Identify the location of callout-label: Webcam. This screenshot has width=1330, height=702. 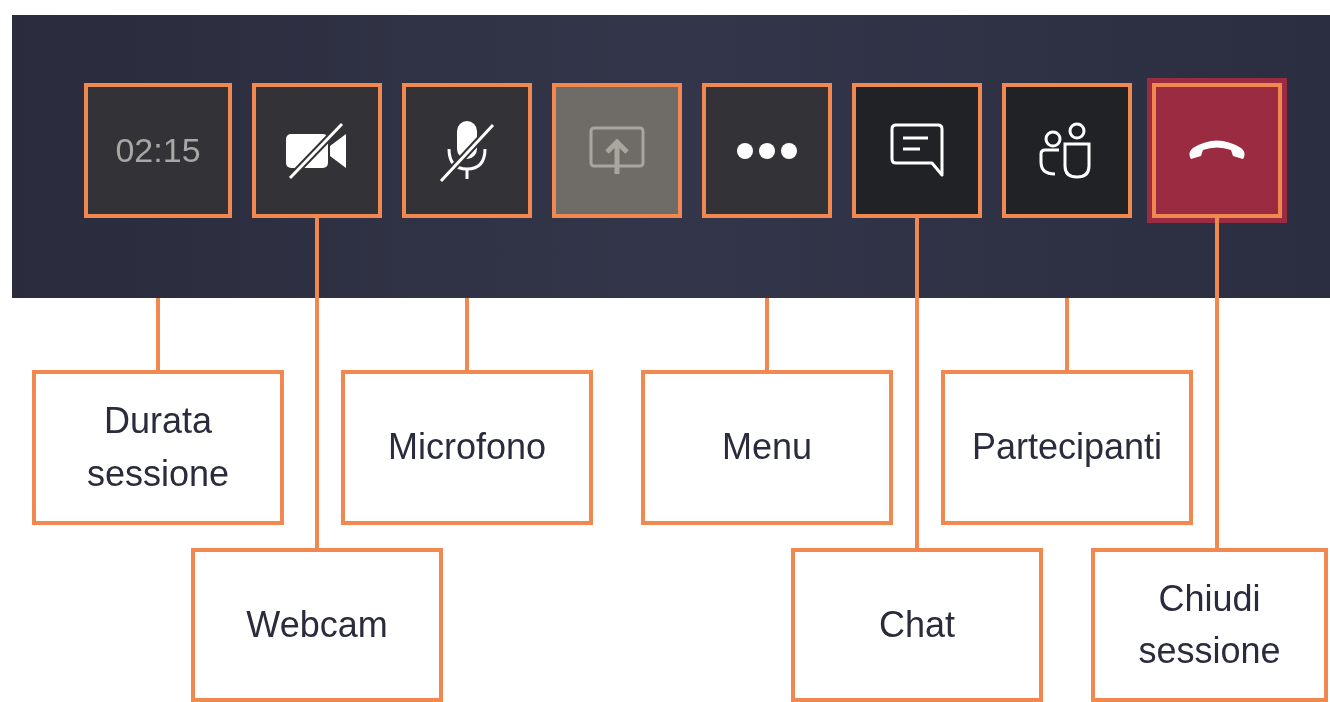
(317, 625).